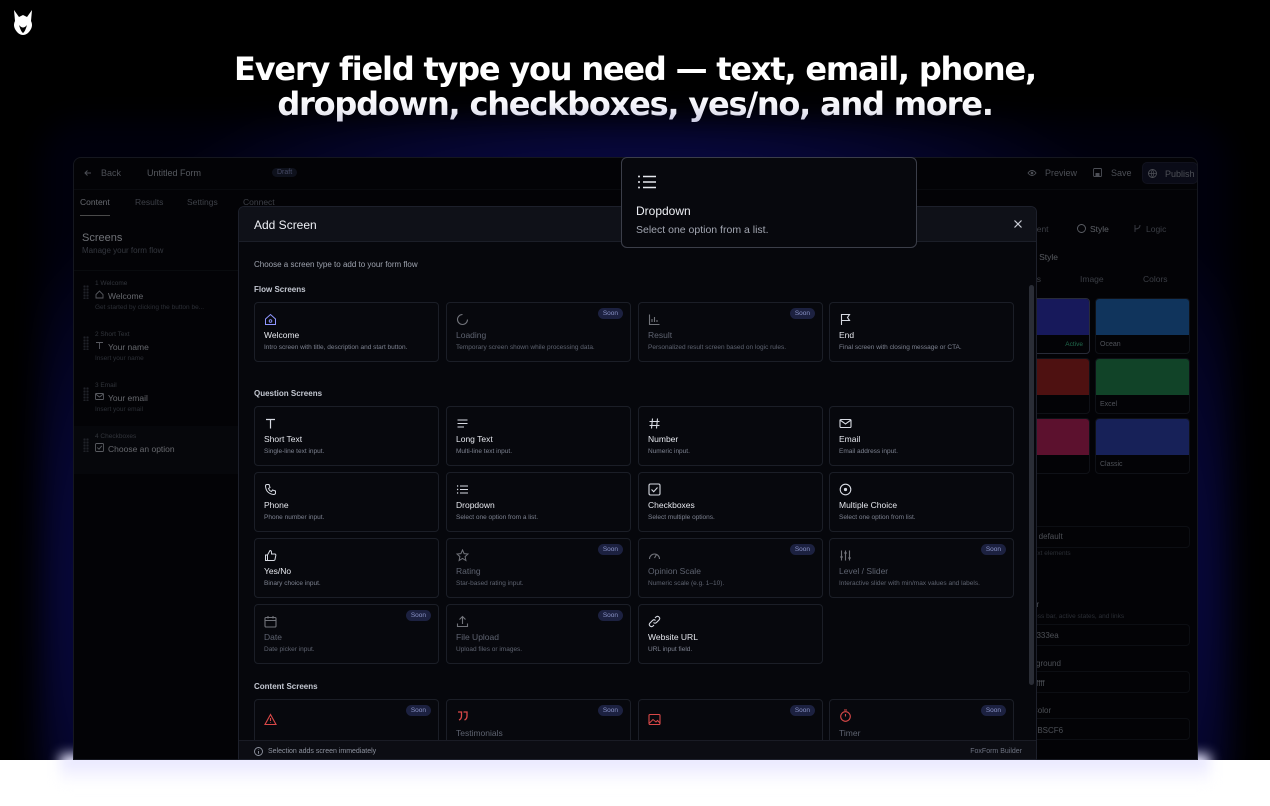 Image resolution: width=1270 pixels, height=806 pixels. I want to click on gauge-icon, so click(654, 556).